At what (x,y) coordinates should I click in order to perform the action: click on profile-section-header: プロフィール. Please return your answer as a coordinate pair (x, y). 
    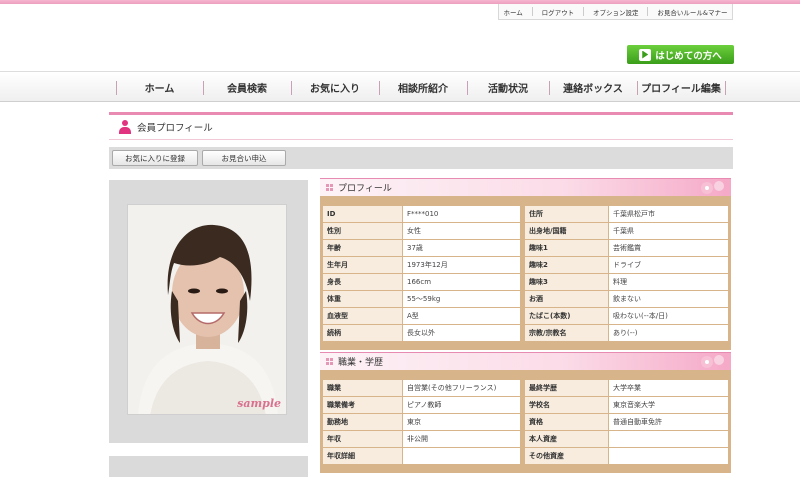
    Looking at the image, I should click on (525, 187).